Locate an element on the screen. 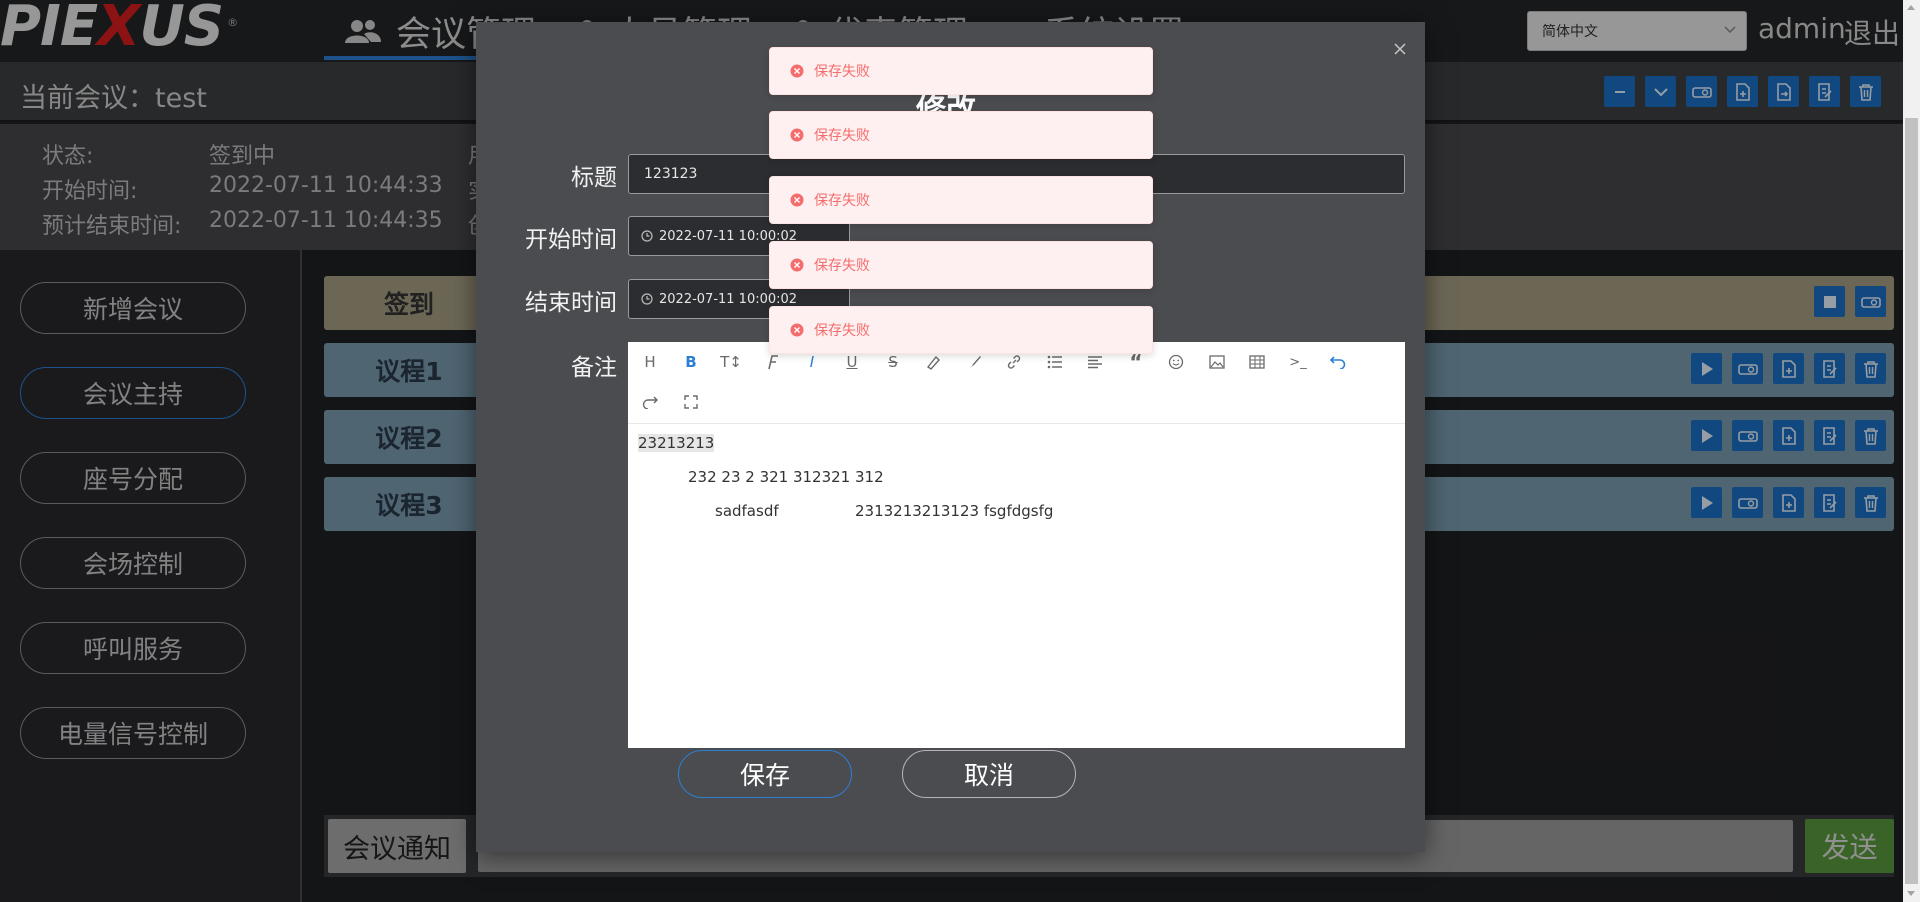 The width and height of the screenshot is (1920, 902). undo-icon is located at coordinates (1338, 362).